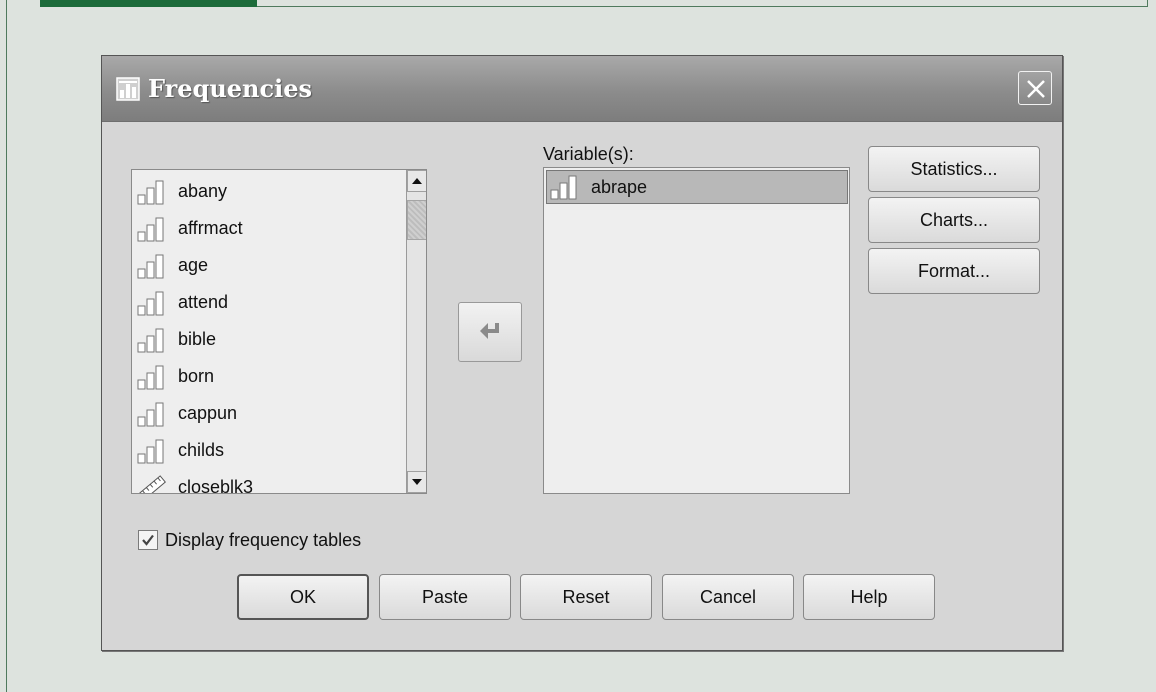  I want to click on display-frequency-tables-checkbox, so click(148, 540).